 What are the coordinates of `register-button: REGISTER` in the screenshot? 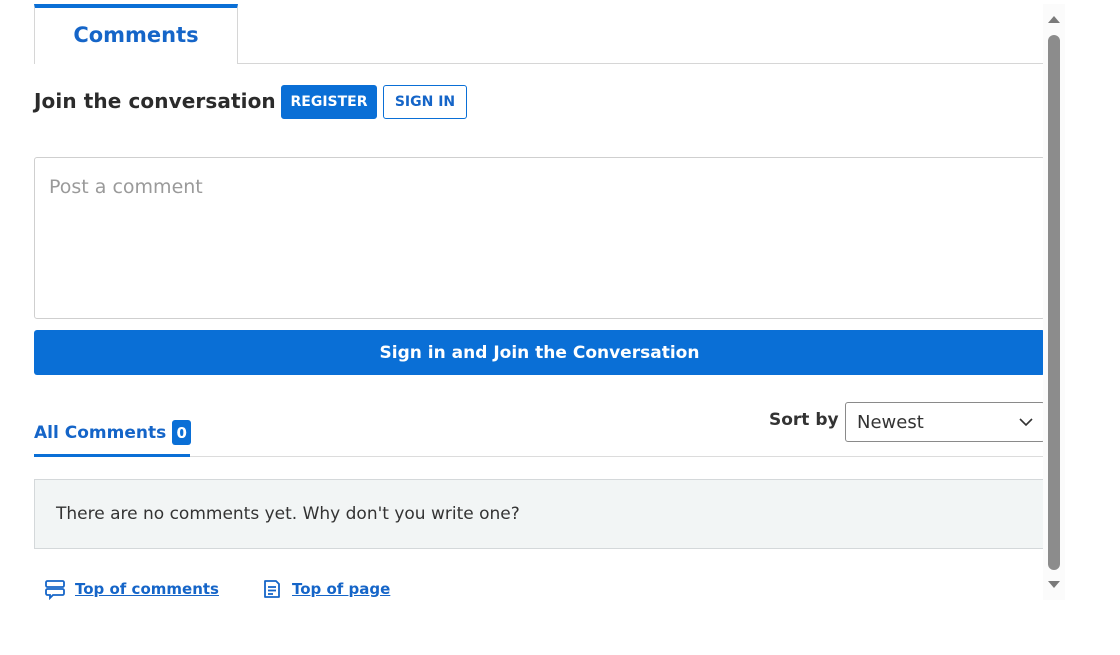 It's located at (329, 102).